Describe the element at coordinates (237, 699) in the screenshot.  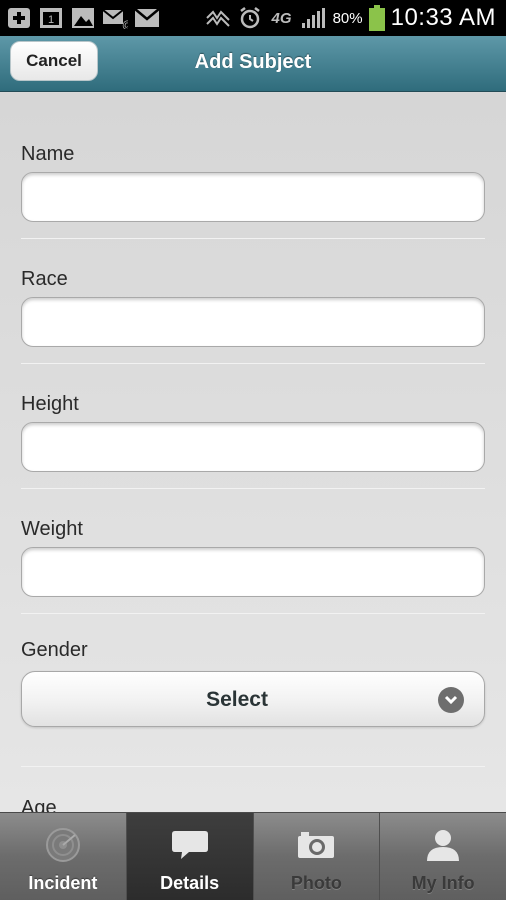
I see `gender-select-value: Select` at that location.